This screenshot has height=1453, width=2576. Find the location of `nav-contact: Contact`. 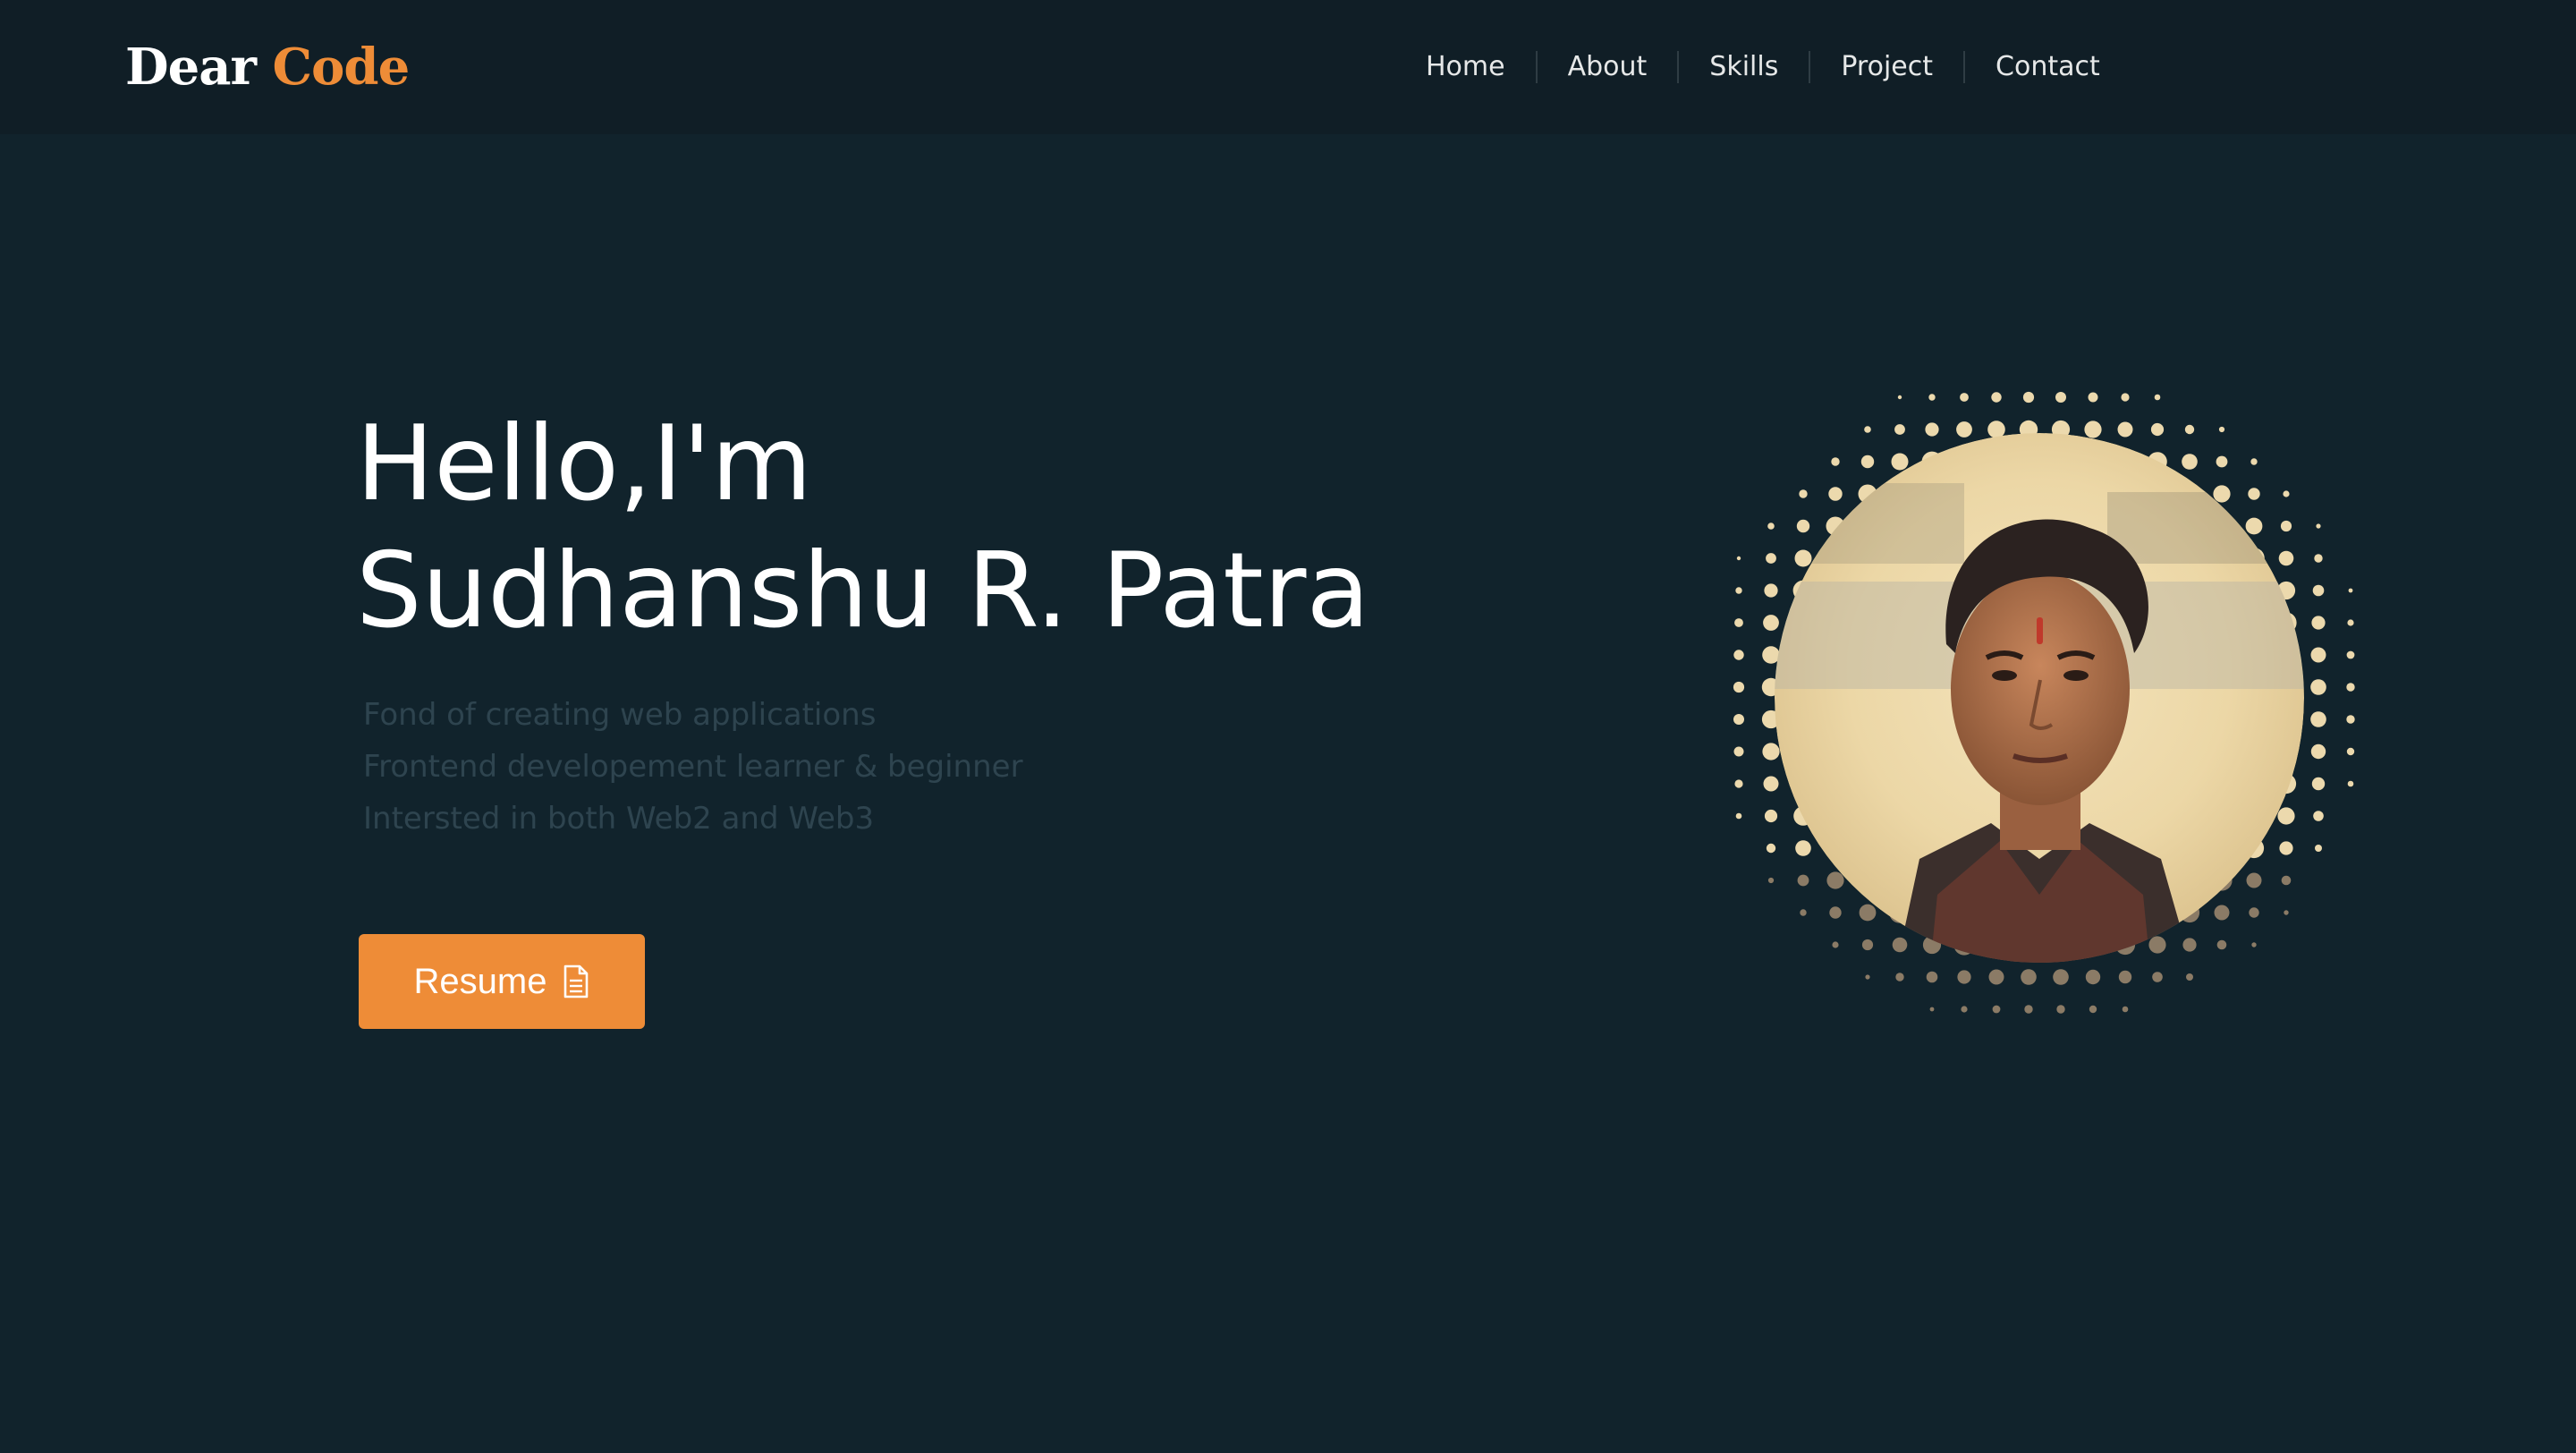

nav-contact: Contact is located at coordinates (2048, 67).